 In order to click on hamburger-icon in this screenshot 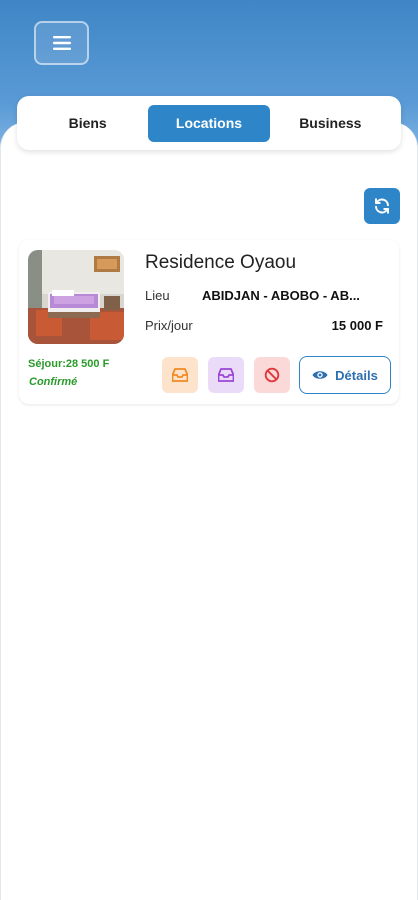, I will do `click(61, 43)`.